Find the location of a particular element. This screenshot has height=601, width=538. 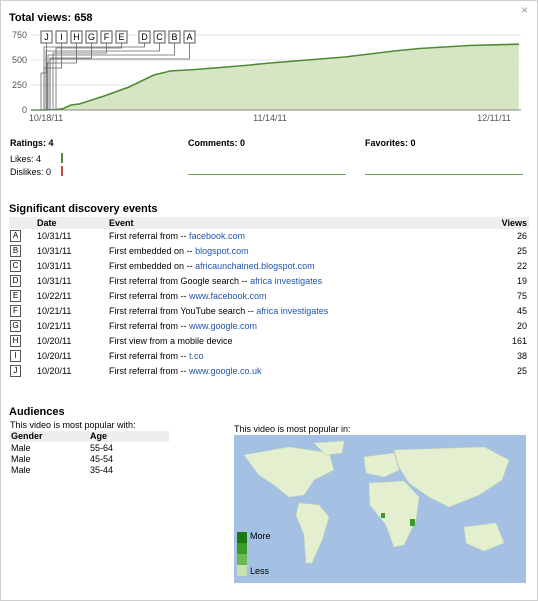

y-tick-label: 0 is located at coordinates (24, 110).